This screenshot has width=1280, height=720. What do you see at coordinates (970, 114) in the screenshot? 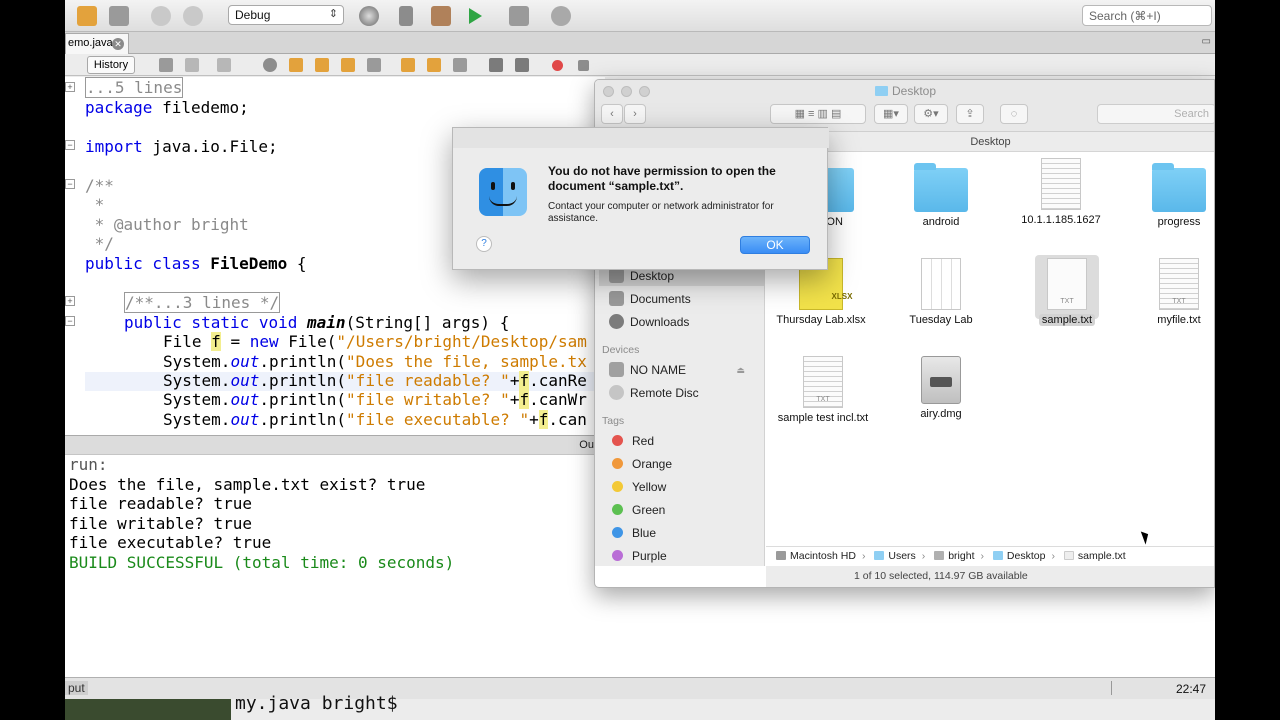
I see `share-icon: ⇪` at bounding box center [970, 114].